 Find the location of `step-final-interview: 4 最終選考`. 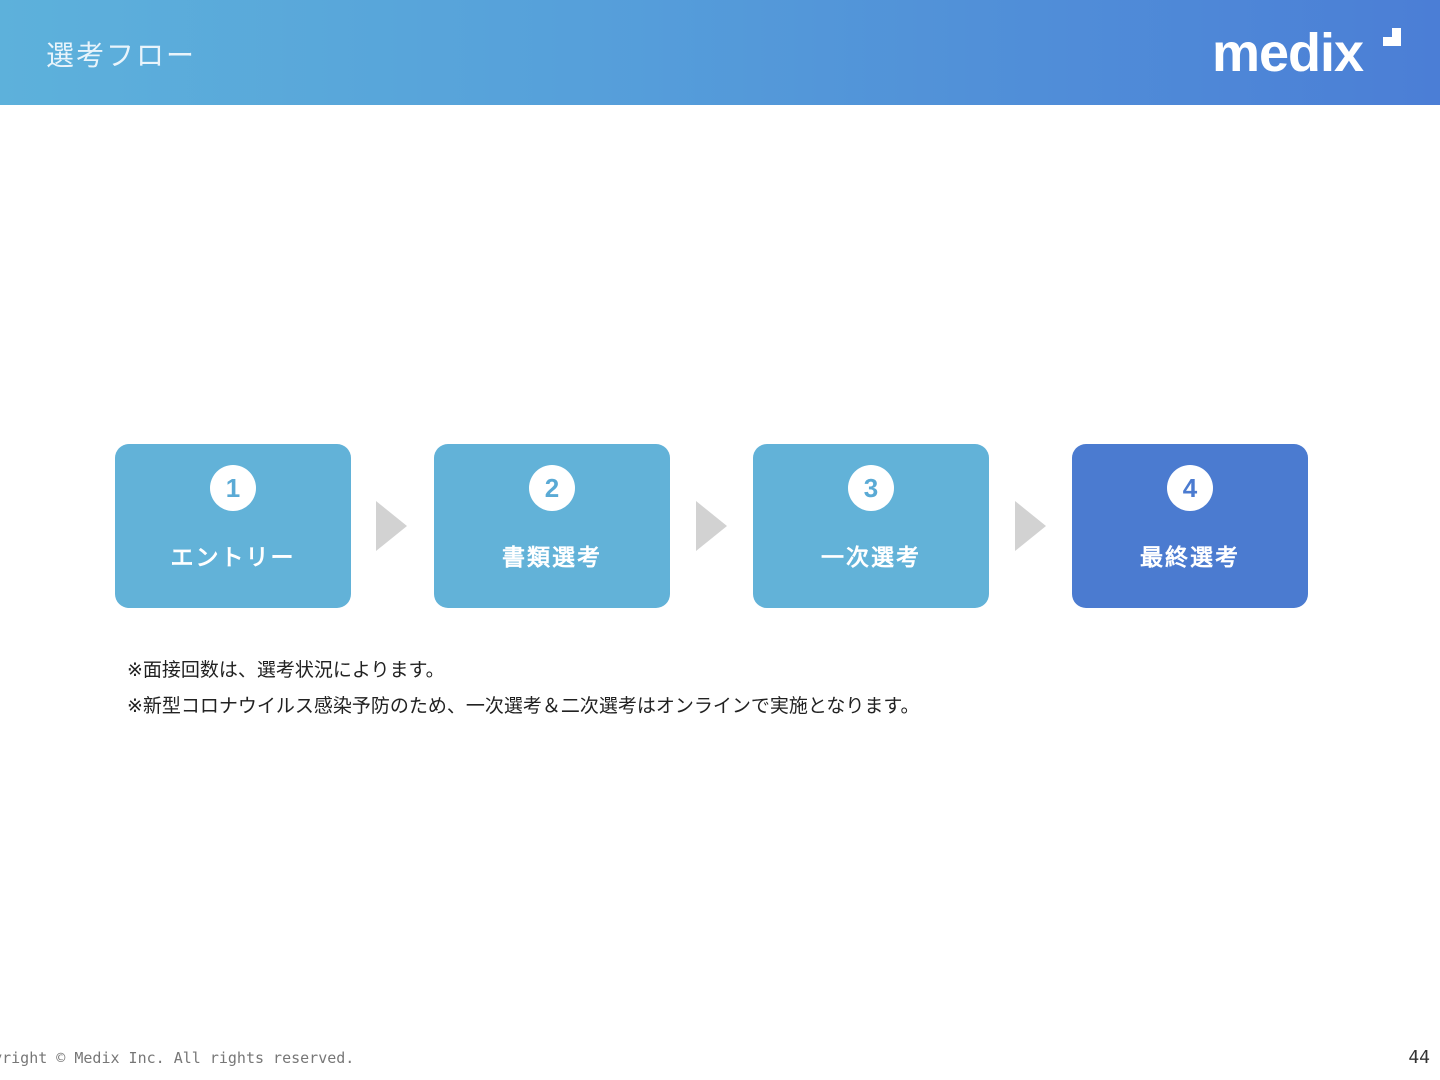

step-final-interview: 4 最終選考 is located at coordinates (1190, 526).